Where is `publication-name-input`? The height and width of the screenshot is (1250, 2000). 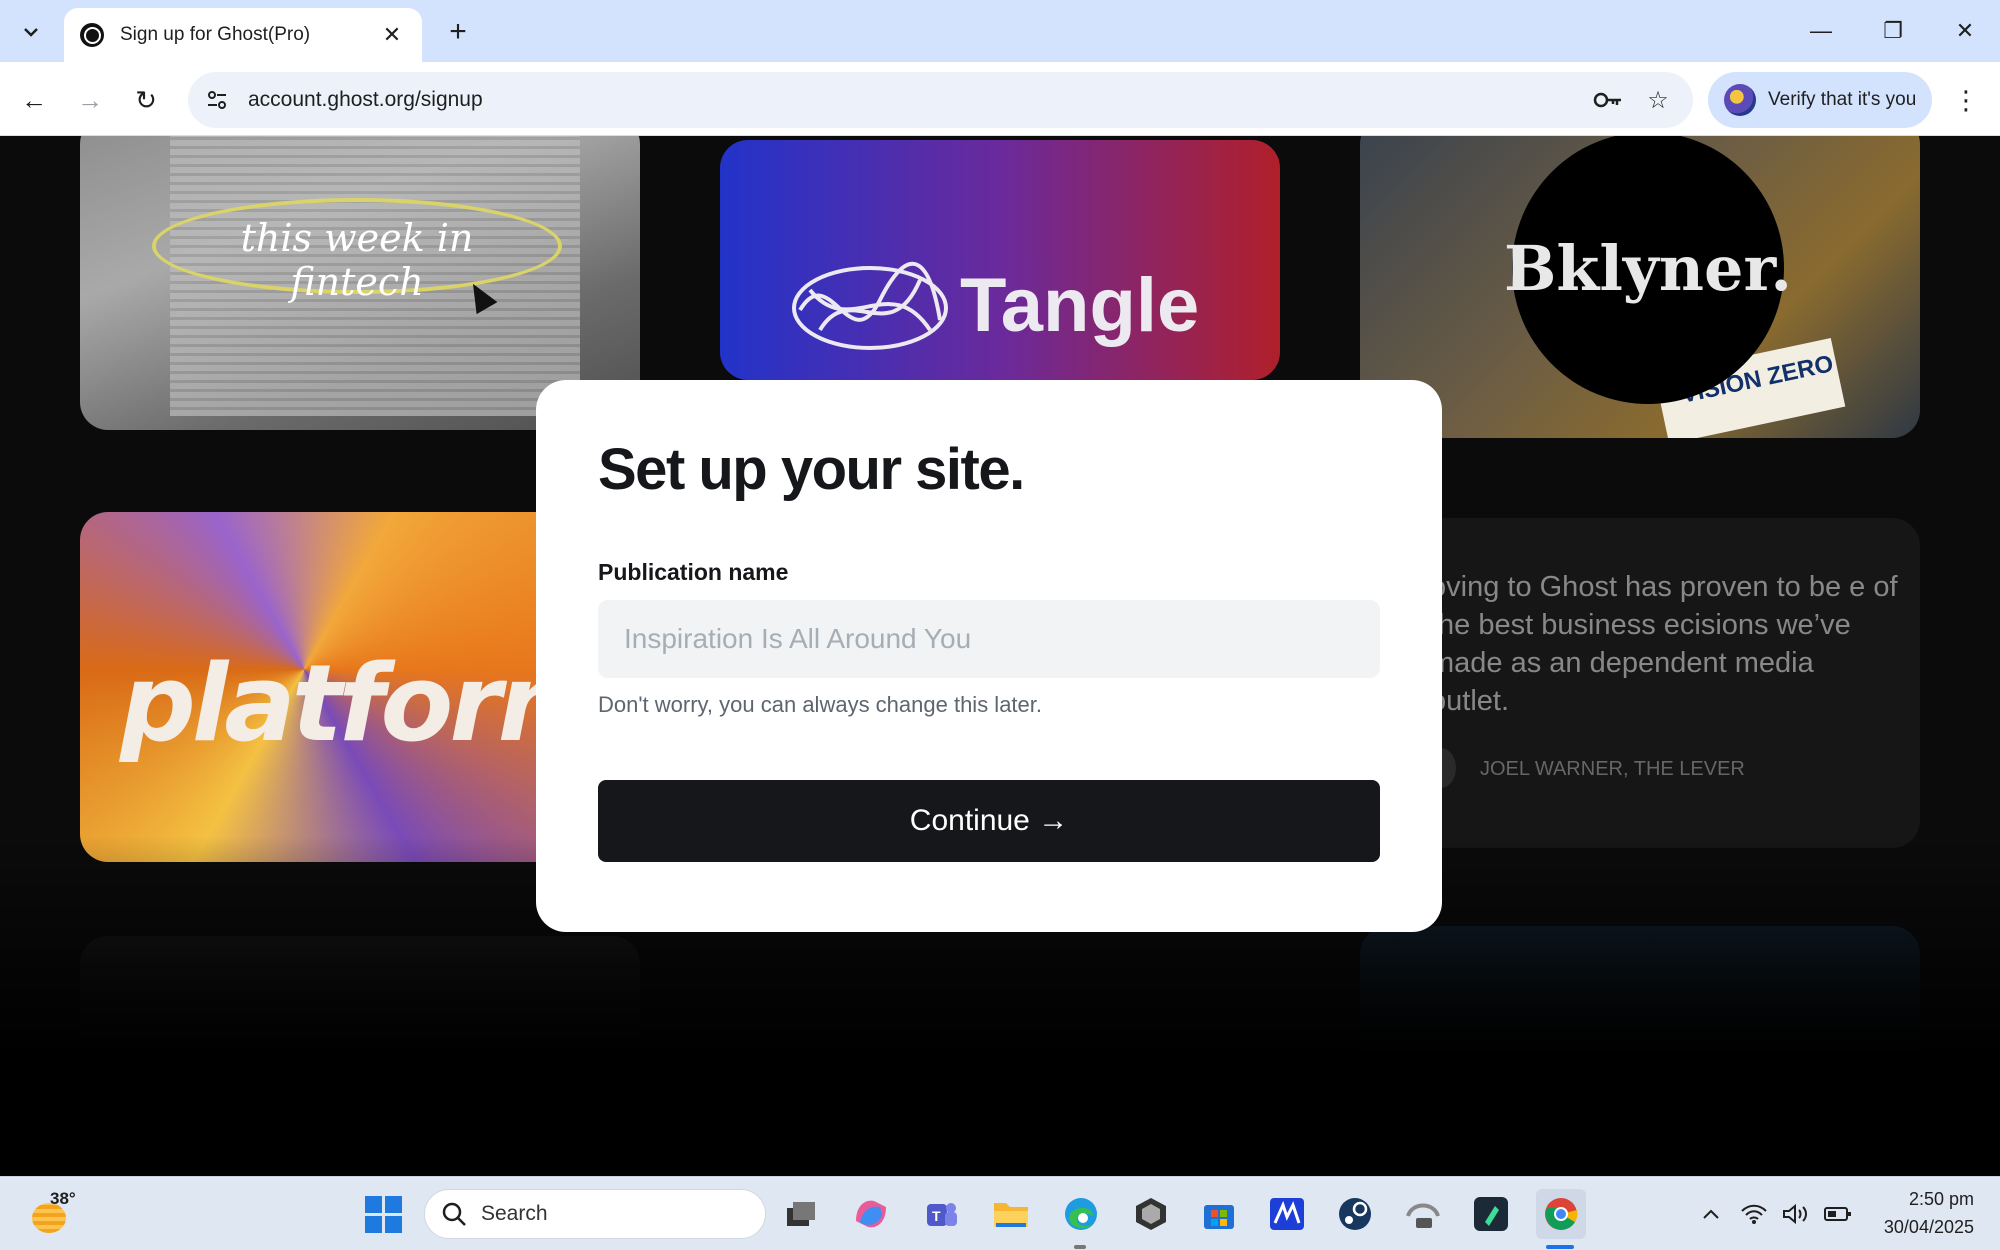 publication-name-input is located at coordinates (989, 639).